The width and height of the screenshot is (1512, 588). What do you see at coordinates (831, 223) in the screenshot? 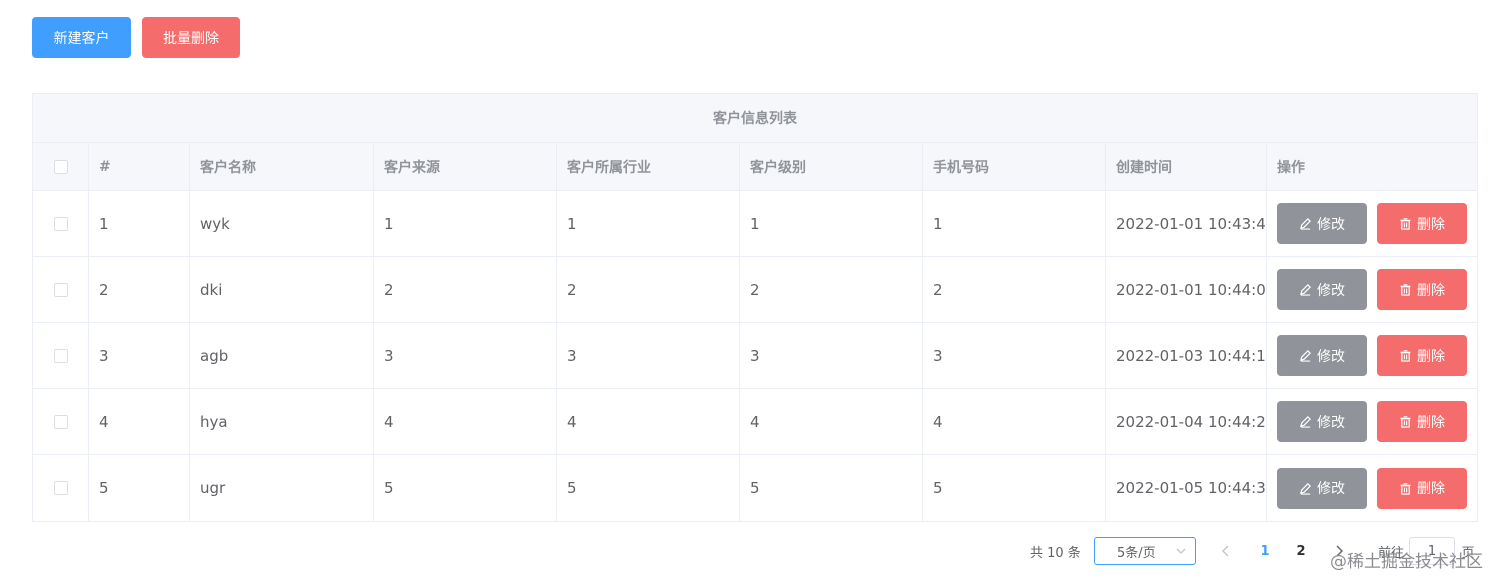
I see `cell-customer-level: 1` at bounding box center [831, 223].